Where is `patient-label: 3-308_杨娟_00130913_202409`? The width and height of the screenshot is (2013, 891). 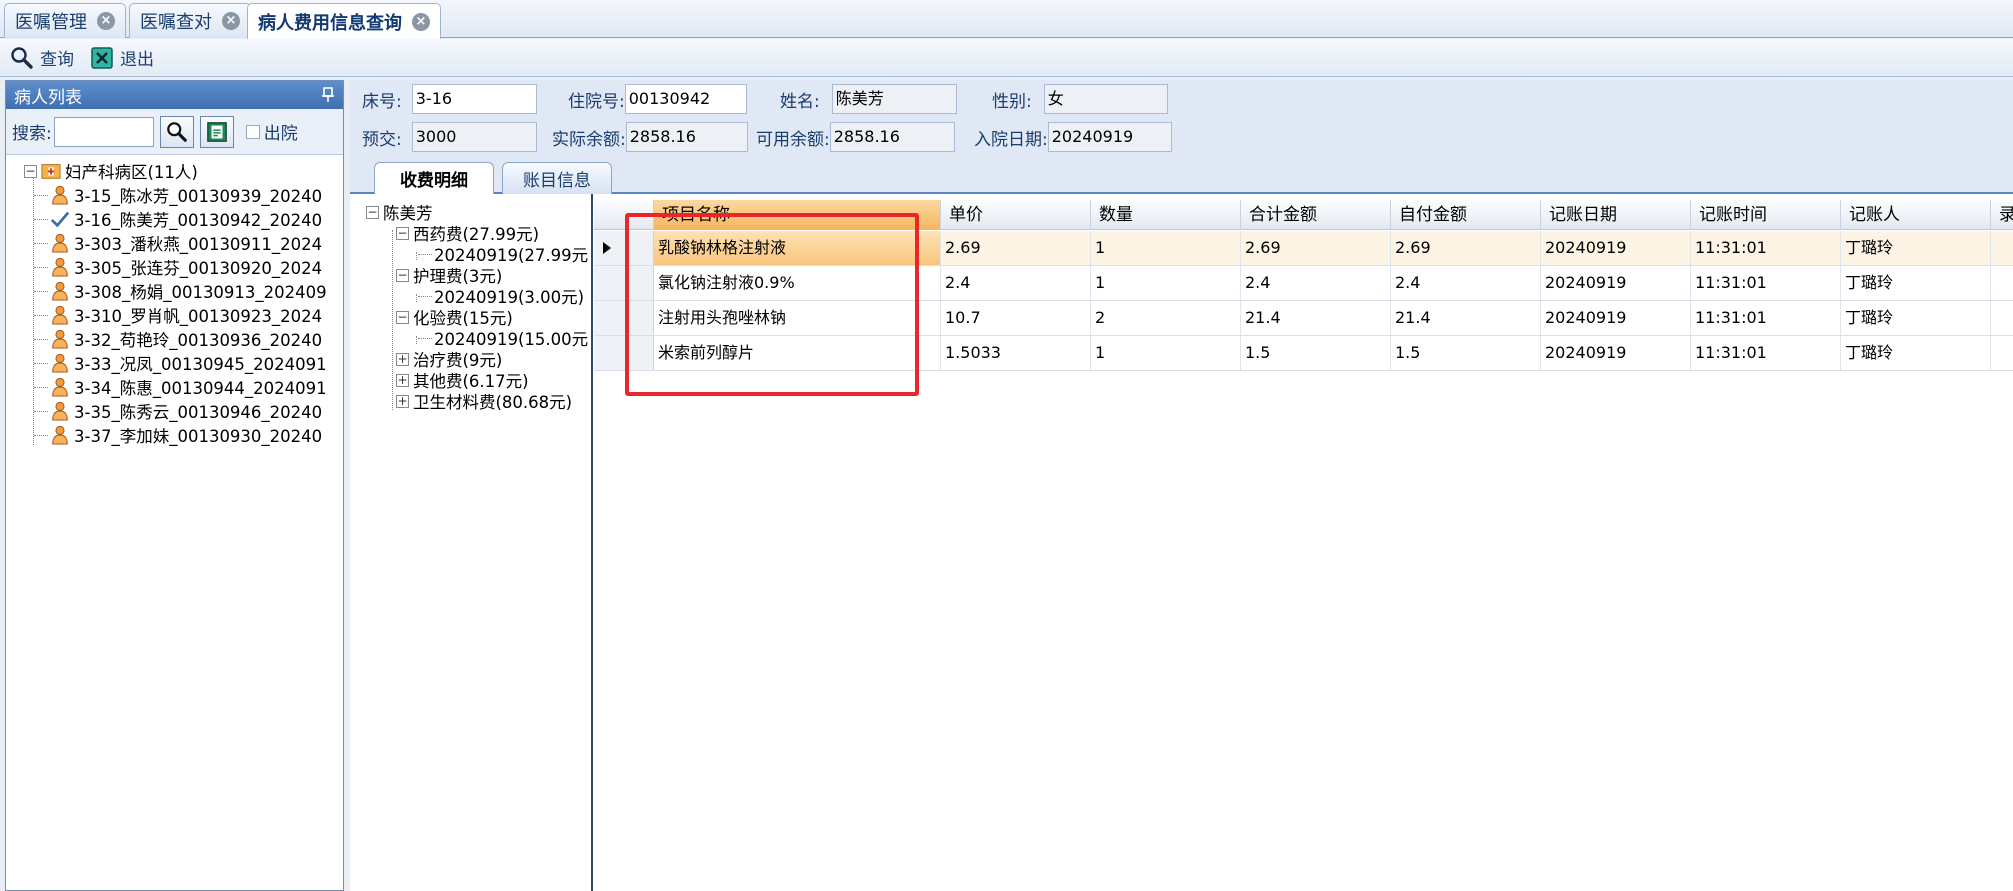
patient-label: 3-308_杨娟_00130913_202409 is located at coordinates (200, 292).